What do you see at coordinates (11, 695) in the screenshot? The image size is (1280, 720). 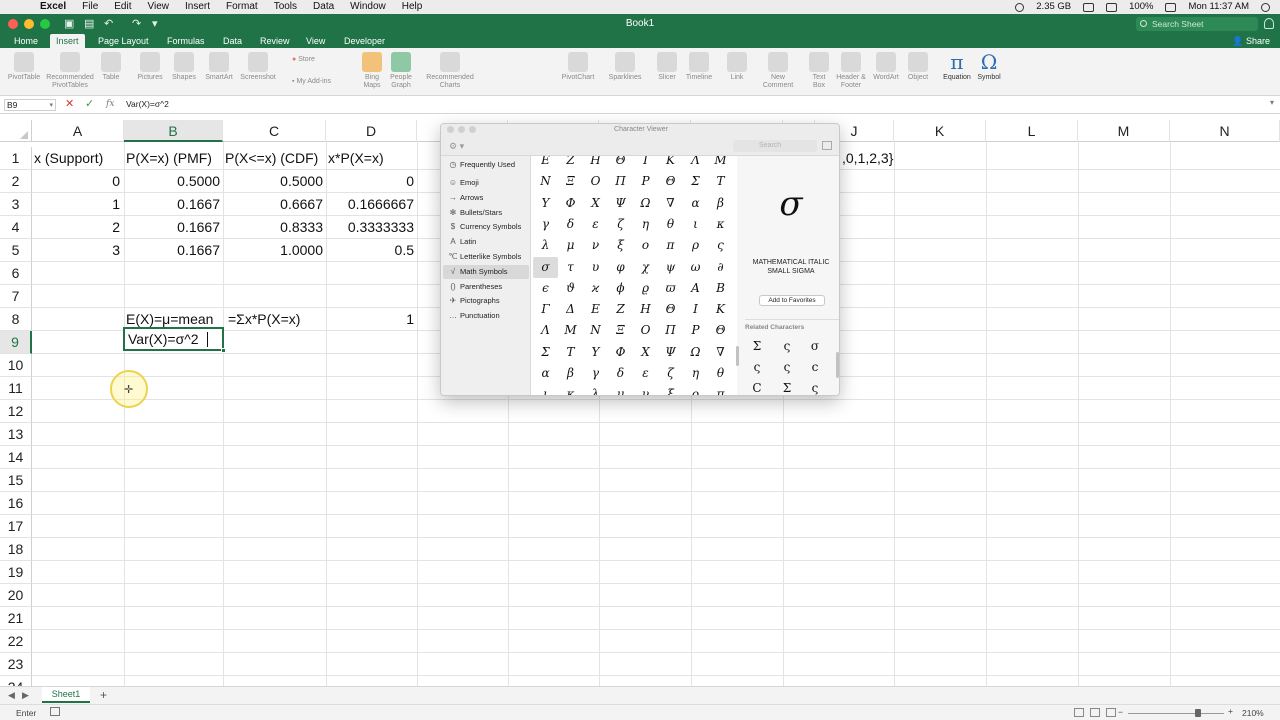 I see `previous-sheet-icon: ◀` at bounding box center [11, 695].